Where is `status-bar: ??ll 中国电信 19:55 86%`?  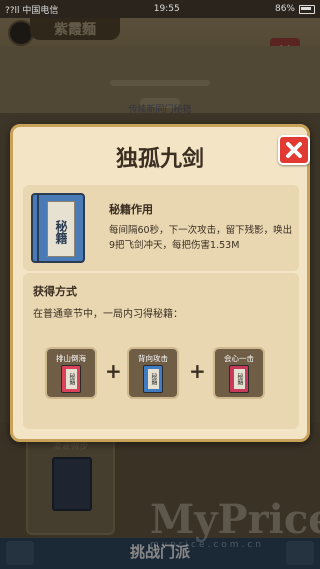
status-bar: ??ll 中国电信 19:55 86% is located at coordinates (160, 9).